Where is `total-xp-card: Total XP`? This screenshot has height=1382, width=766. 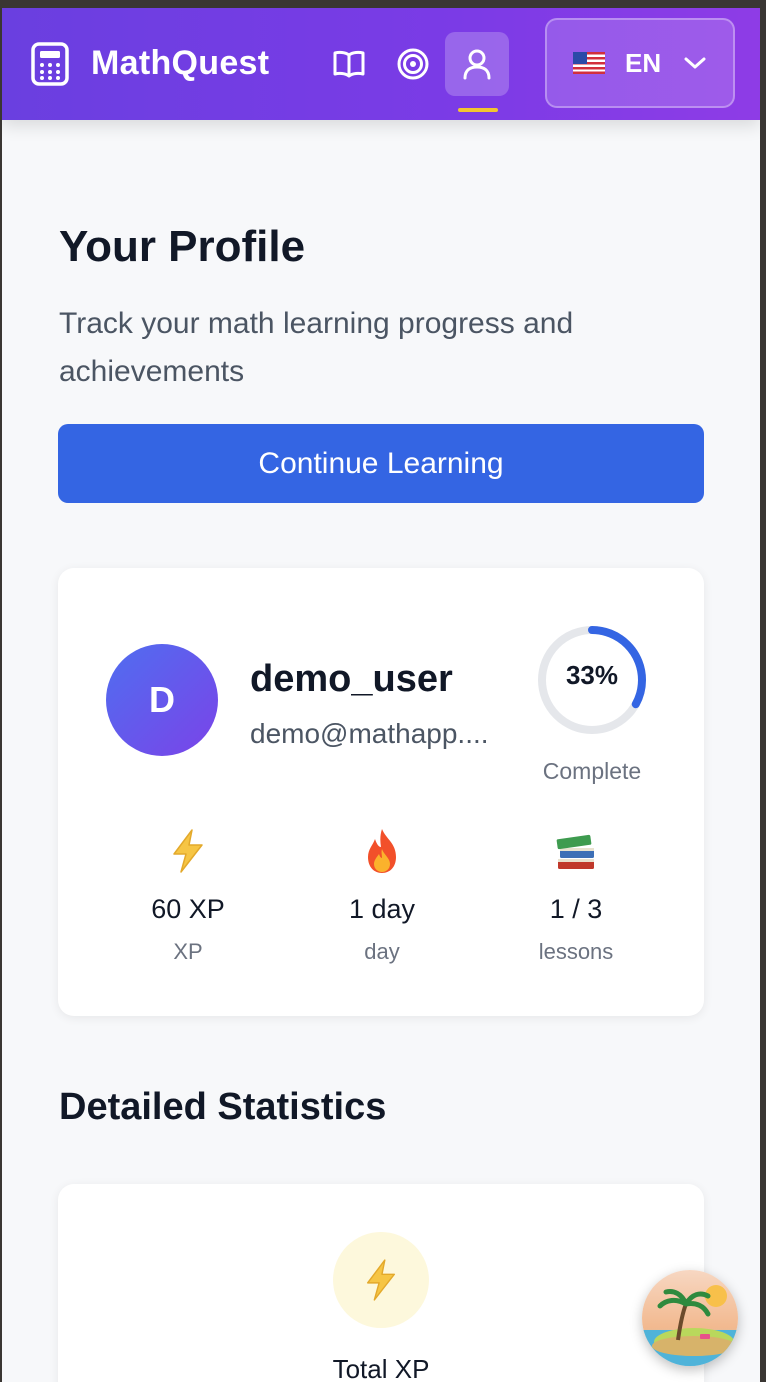
total-xp-card: Total XP is located at coordinates (381, 1283).